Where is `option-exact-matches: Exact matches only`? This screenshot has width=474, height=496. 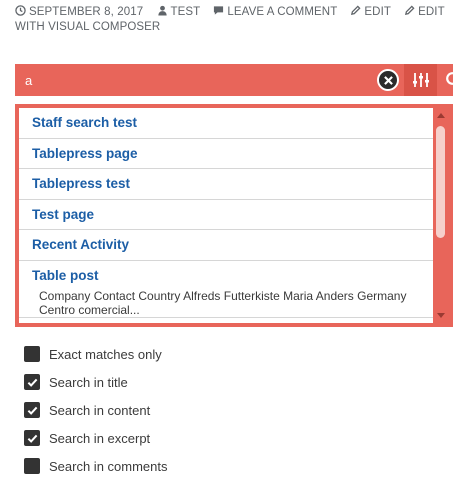
option-exact-matches: Exact matches only is located at coordinates (96, 354).